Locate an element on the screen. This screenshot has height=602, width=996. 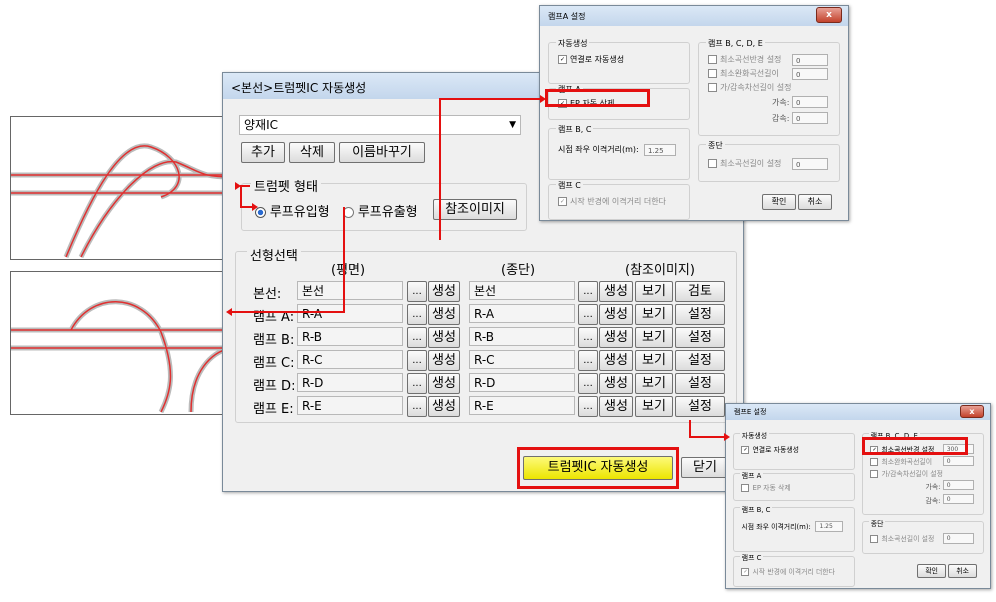
ep-connector-line is located at coordinates (489, 169).